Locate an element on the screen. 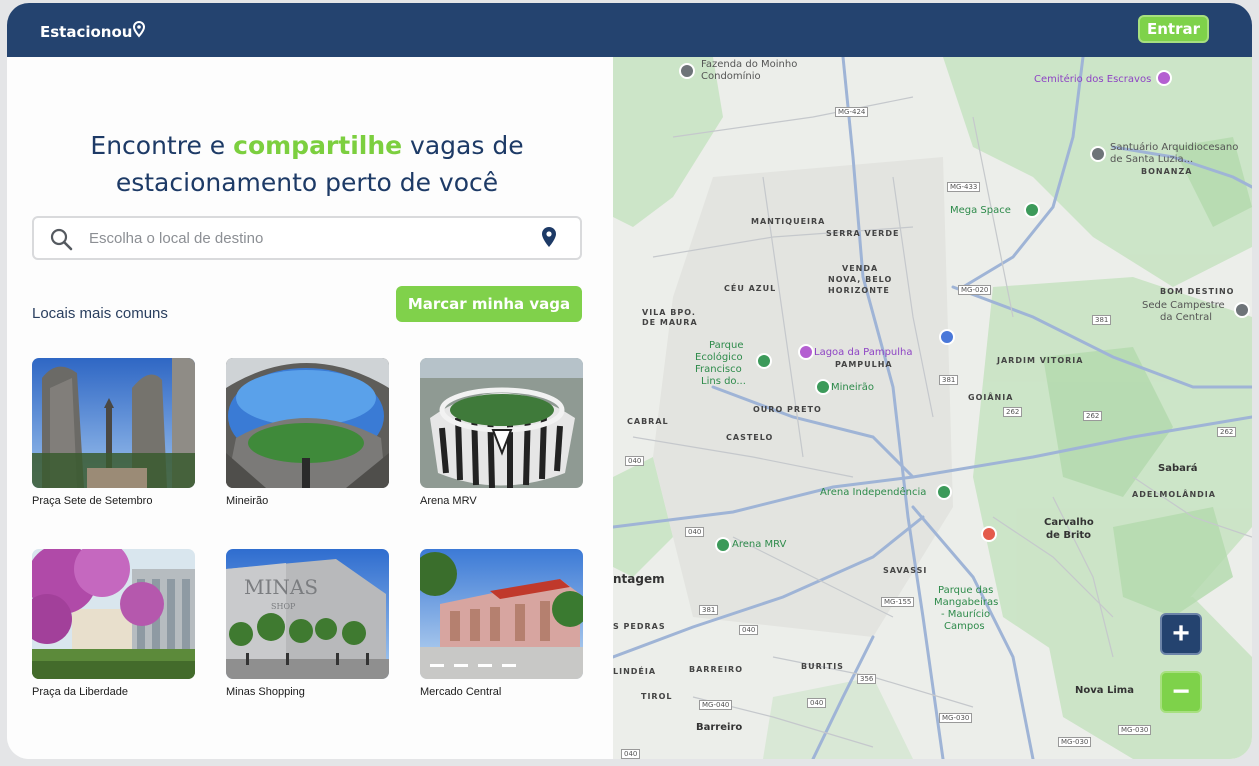 The height and width of the screenshot is (766, 1259). place-card: Praça da Liberdade is located at coordinates (113, 623).